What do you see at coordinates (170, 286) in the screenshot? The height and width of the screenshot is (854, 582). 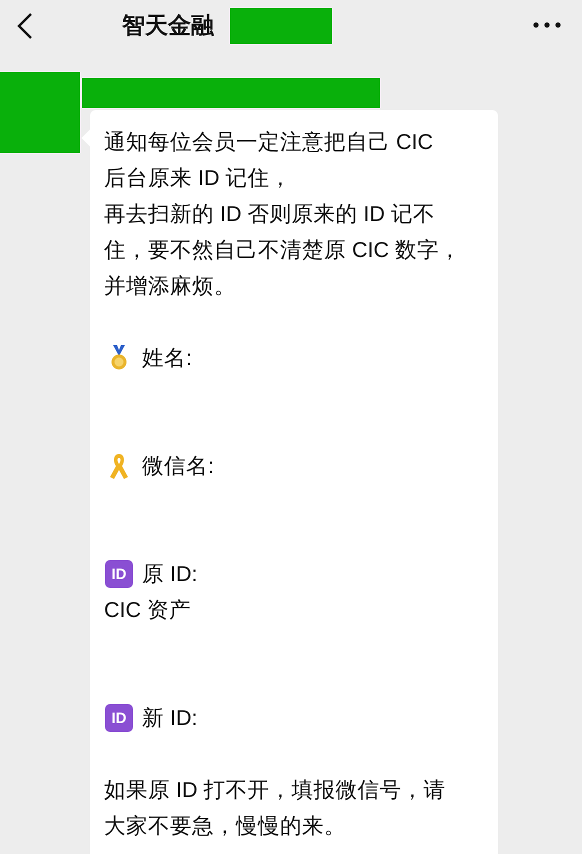 I see `message-text: 并增添麻烦。` at bounding box center [170, 286].